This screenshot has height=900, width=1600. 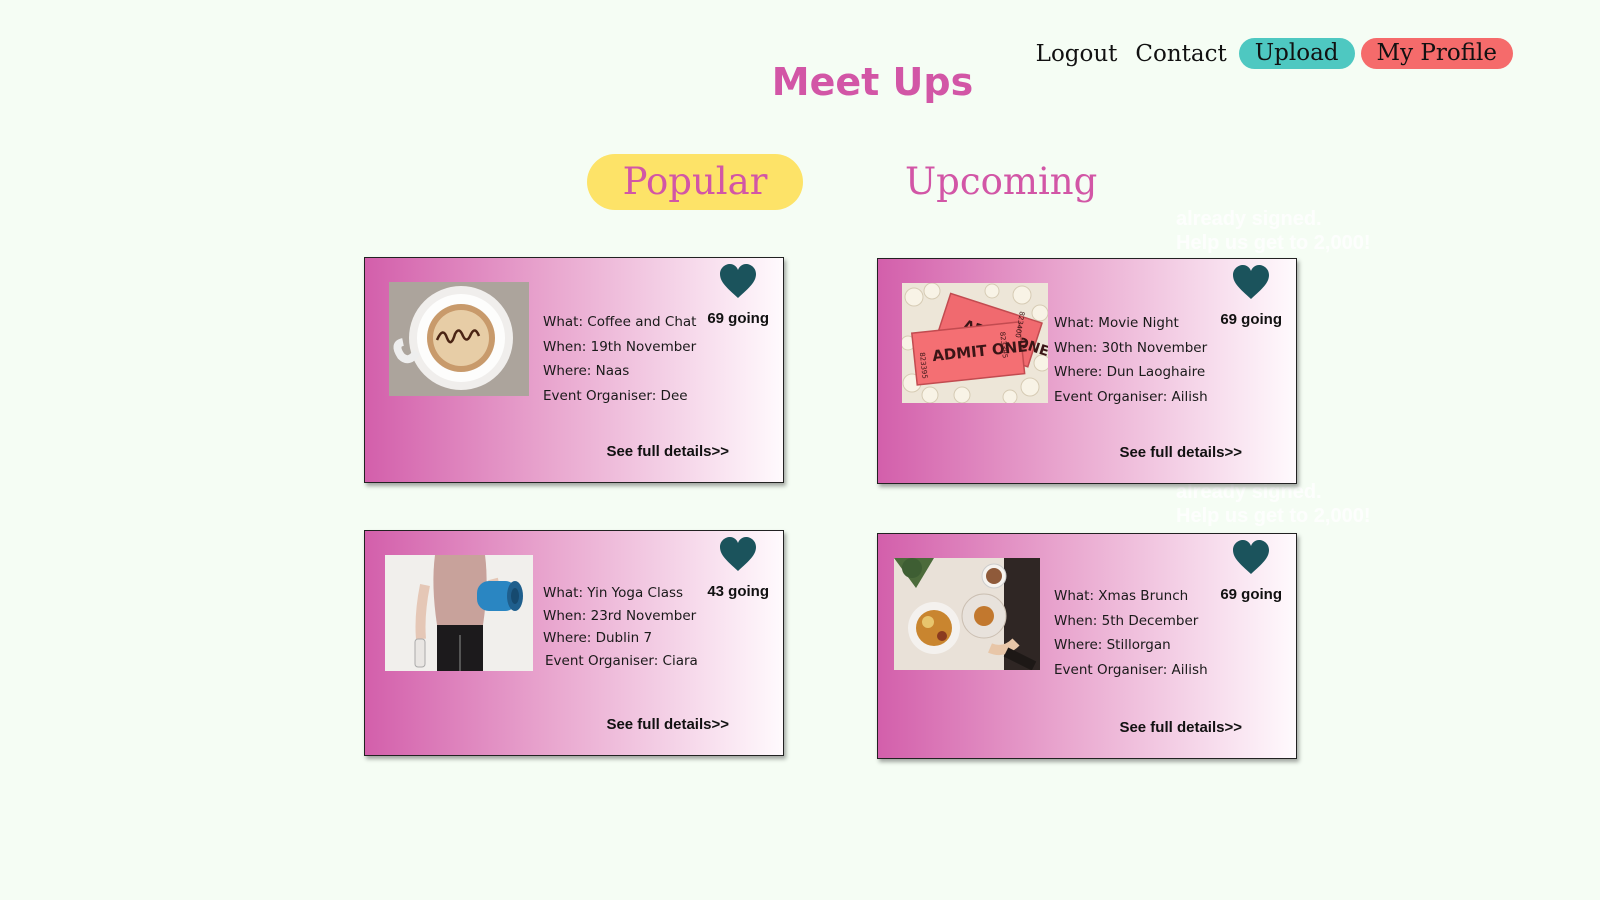 What do you see at coordinates (1249, 219) in the screenshot?
I see `ghost-line: already signed.` at bounding box center [1249, 219].